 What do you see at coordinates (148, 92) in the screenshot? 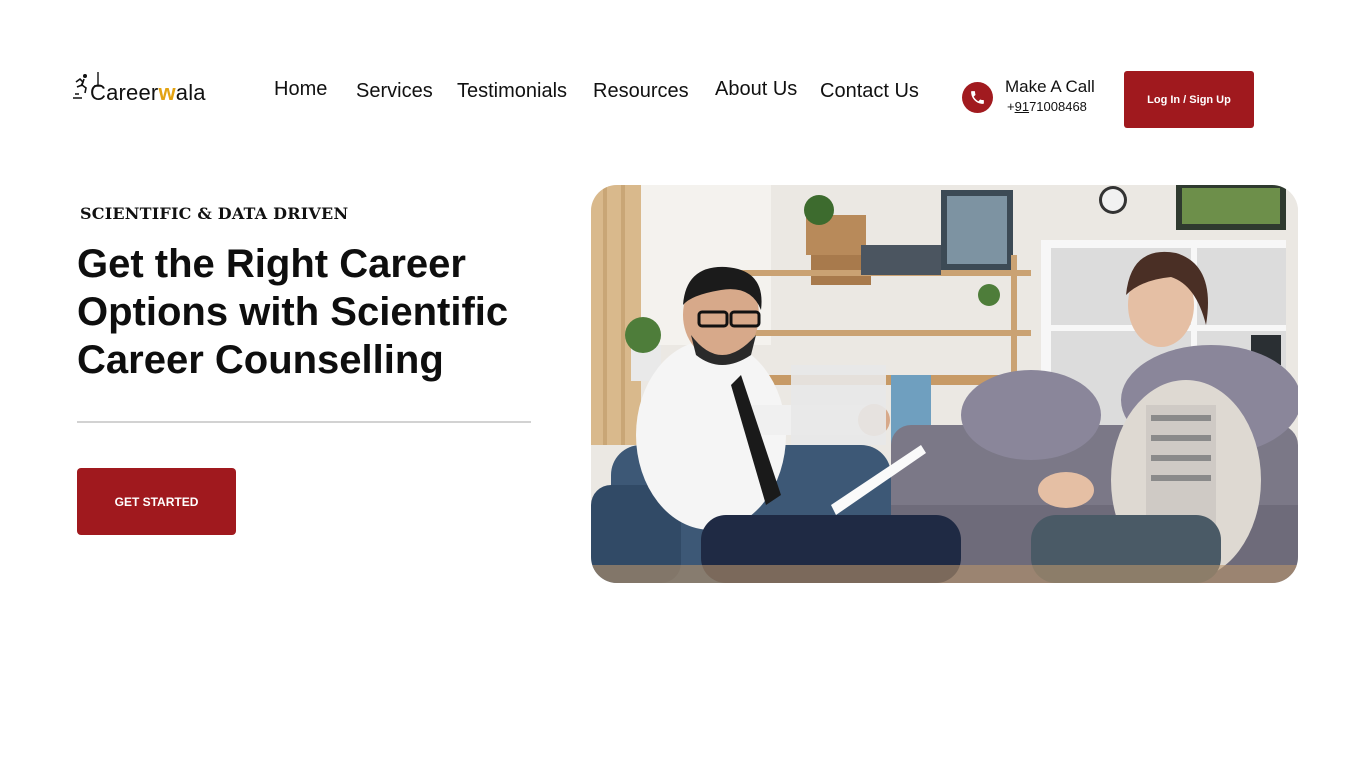
I see `logo-wordmark: Careerwala` at bounding box center [148, 92].